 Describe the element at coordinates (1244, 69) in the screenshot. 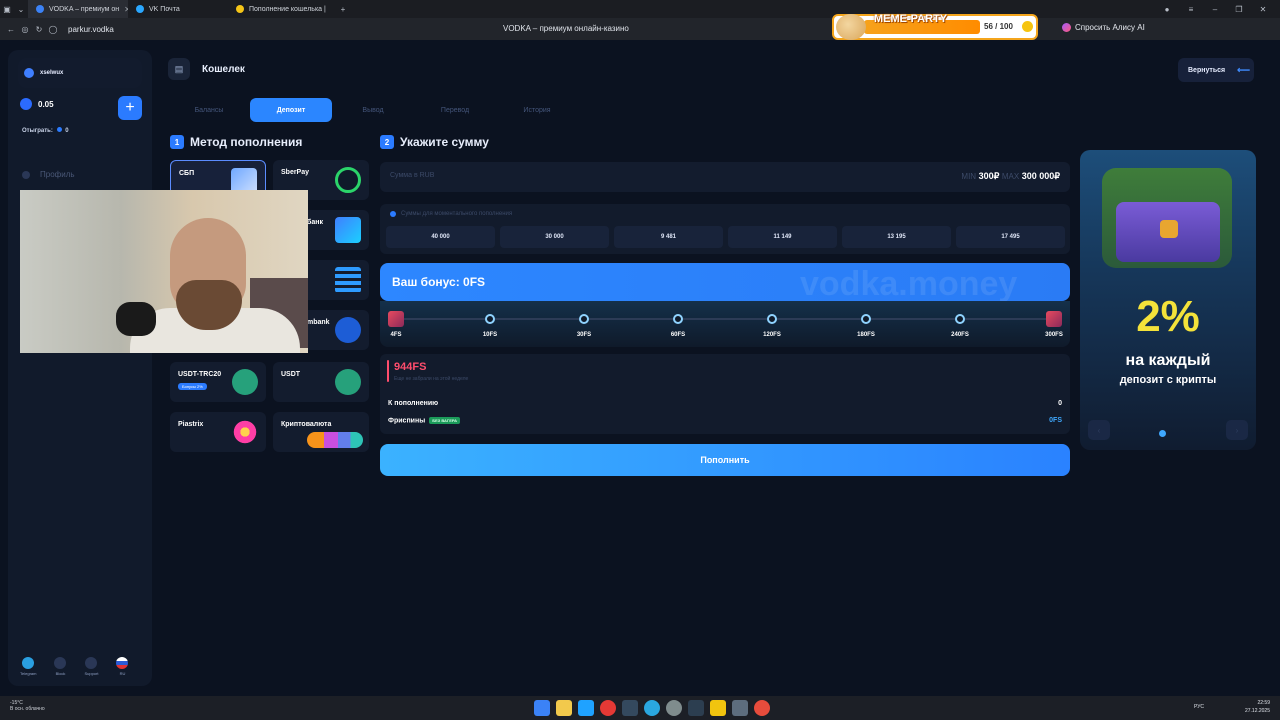

I see `arrow-left-icon: ⟵` at that location.